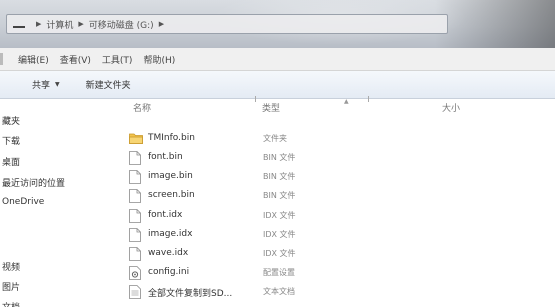  What do you see at coordinates (335, 235) in the screenshot?
I see `file-row: image.idx IDX 文件` at bounding box center [335, 235].